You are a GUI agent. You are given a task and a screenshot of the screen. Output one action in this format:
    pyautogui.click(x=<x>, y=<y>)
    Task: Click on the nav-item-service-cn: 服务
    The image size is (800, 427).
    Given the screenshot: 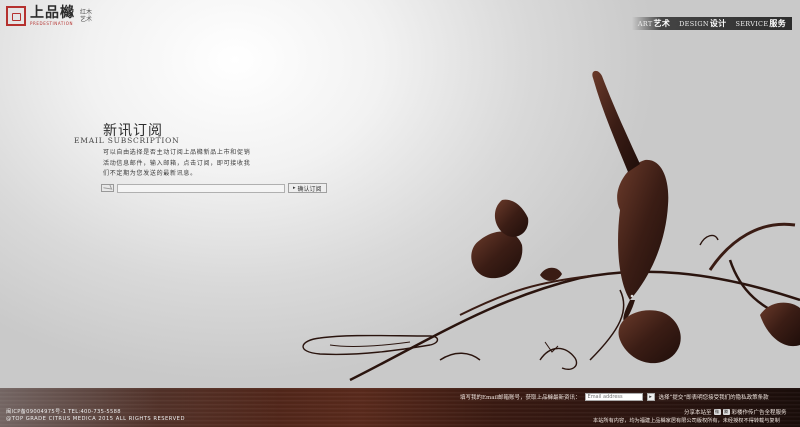 What is the action you would take?
    pyautogui.click(x=777, y=23)
    